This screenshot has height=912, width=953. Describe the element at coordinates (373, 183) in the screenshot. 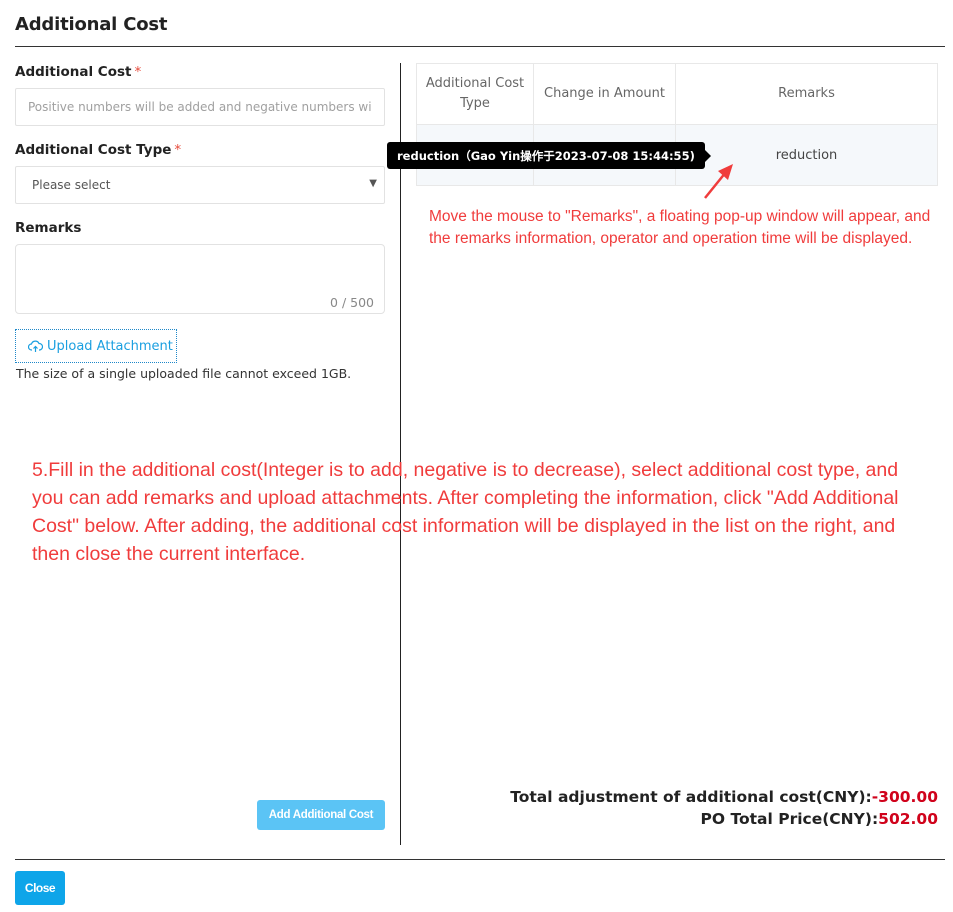

I see `caret-down-icon: ▼` at that location.